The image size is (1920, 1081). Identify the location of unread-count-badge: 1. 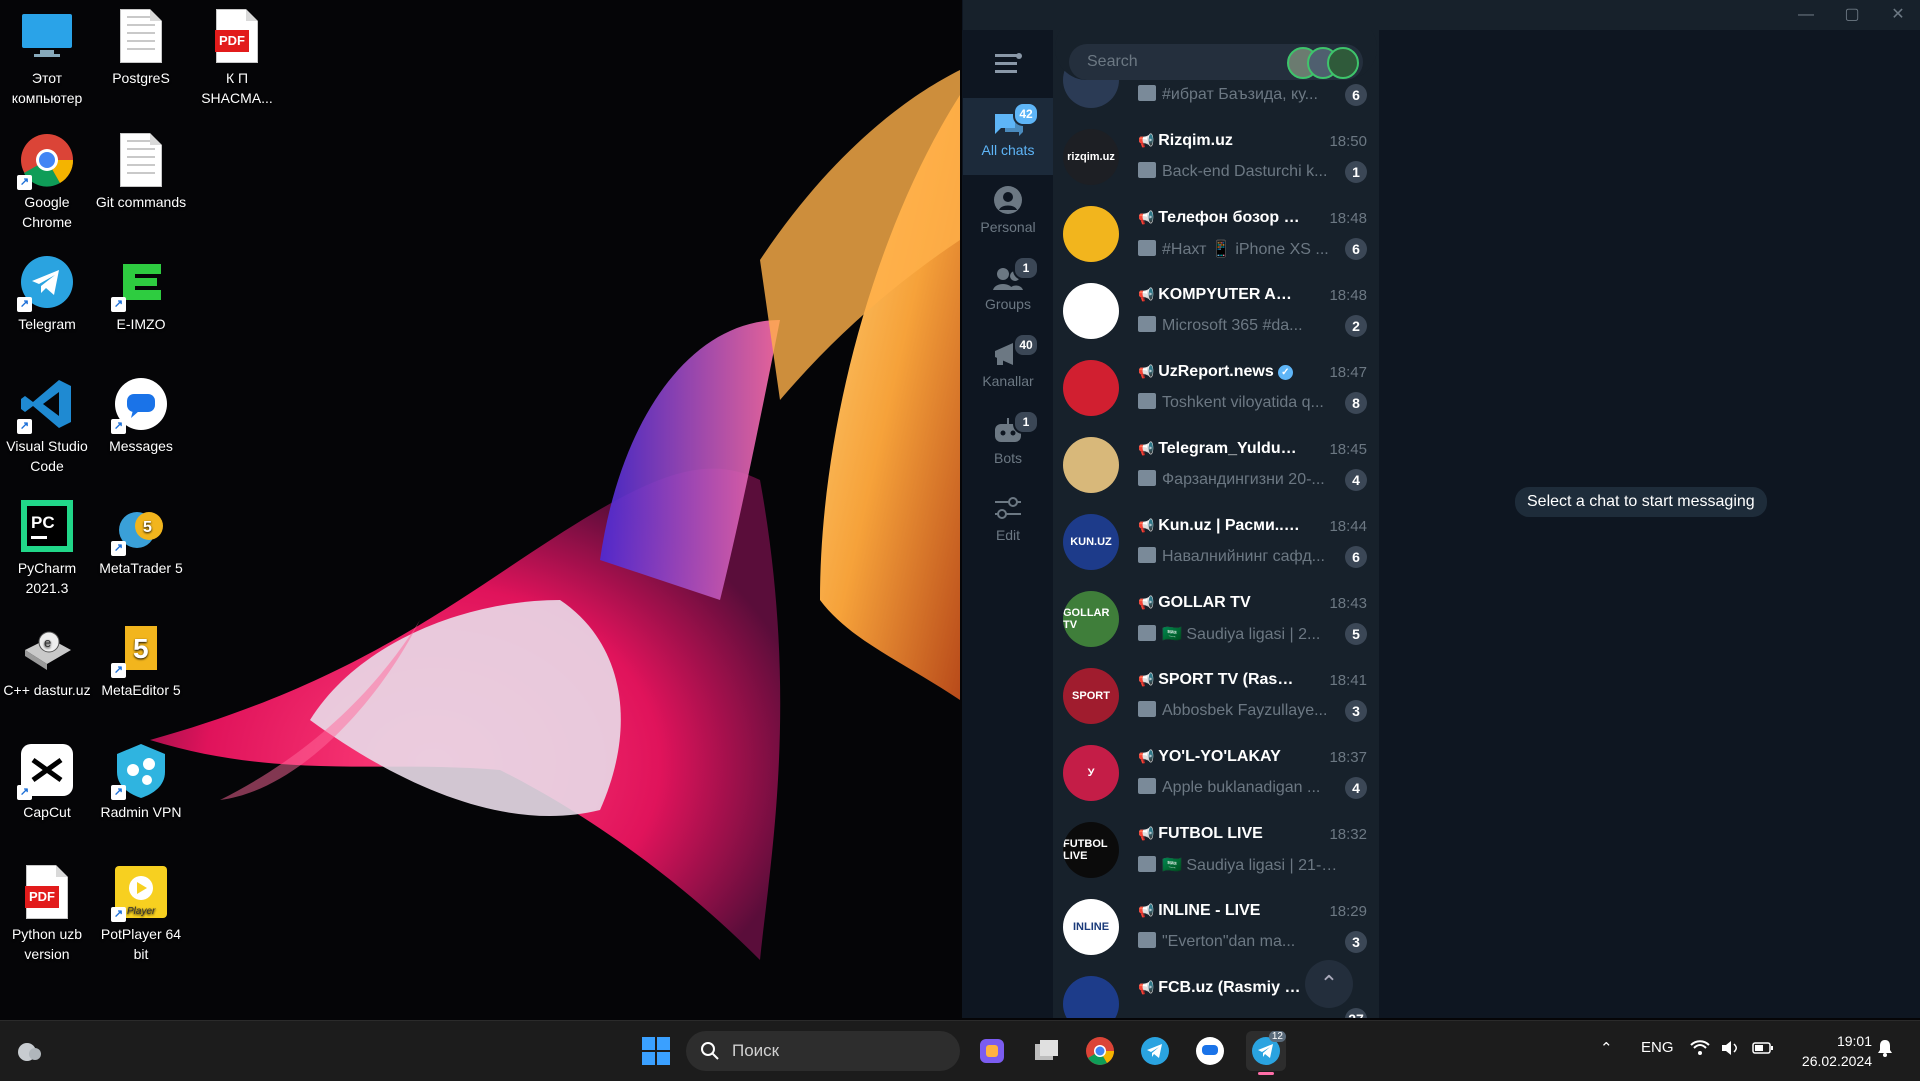
(1356, 172).